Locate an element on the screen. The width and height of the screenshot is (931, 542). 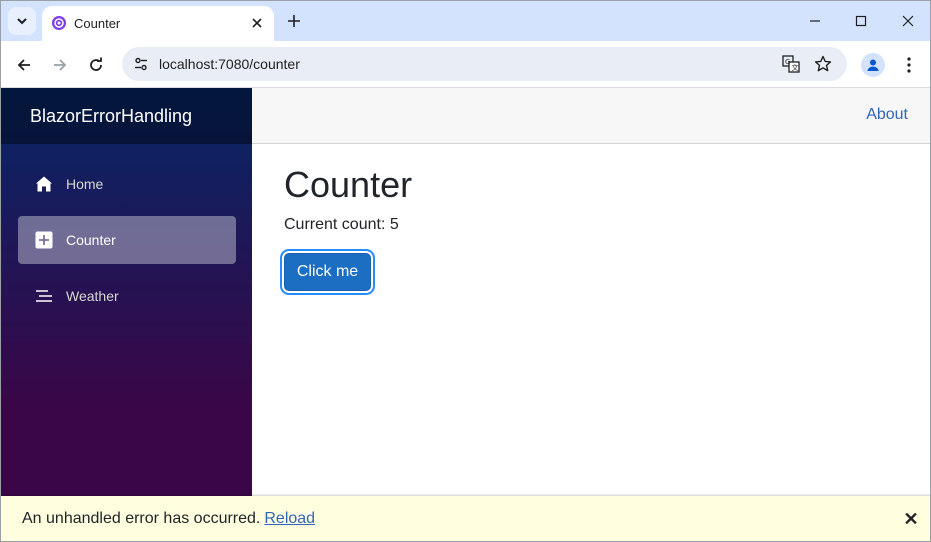
minimize-button is located at coordinates (815, 21).